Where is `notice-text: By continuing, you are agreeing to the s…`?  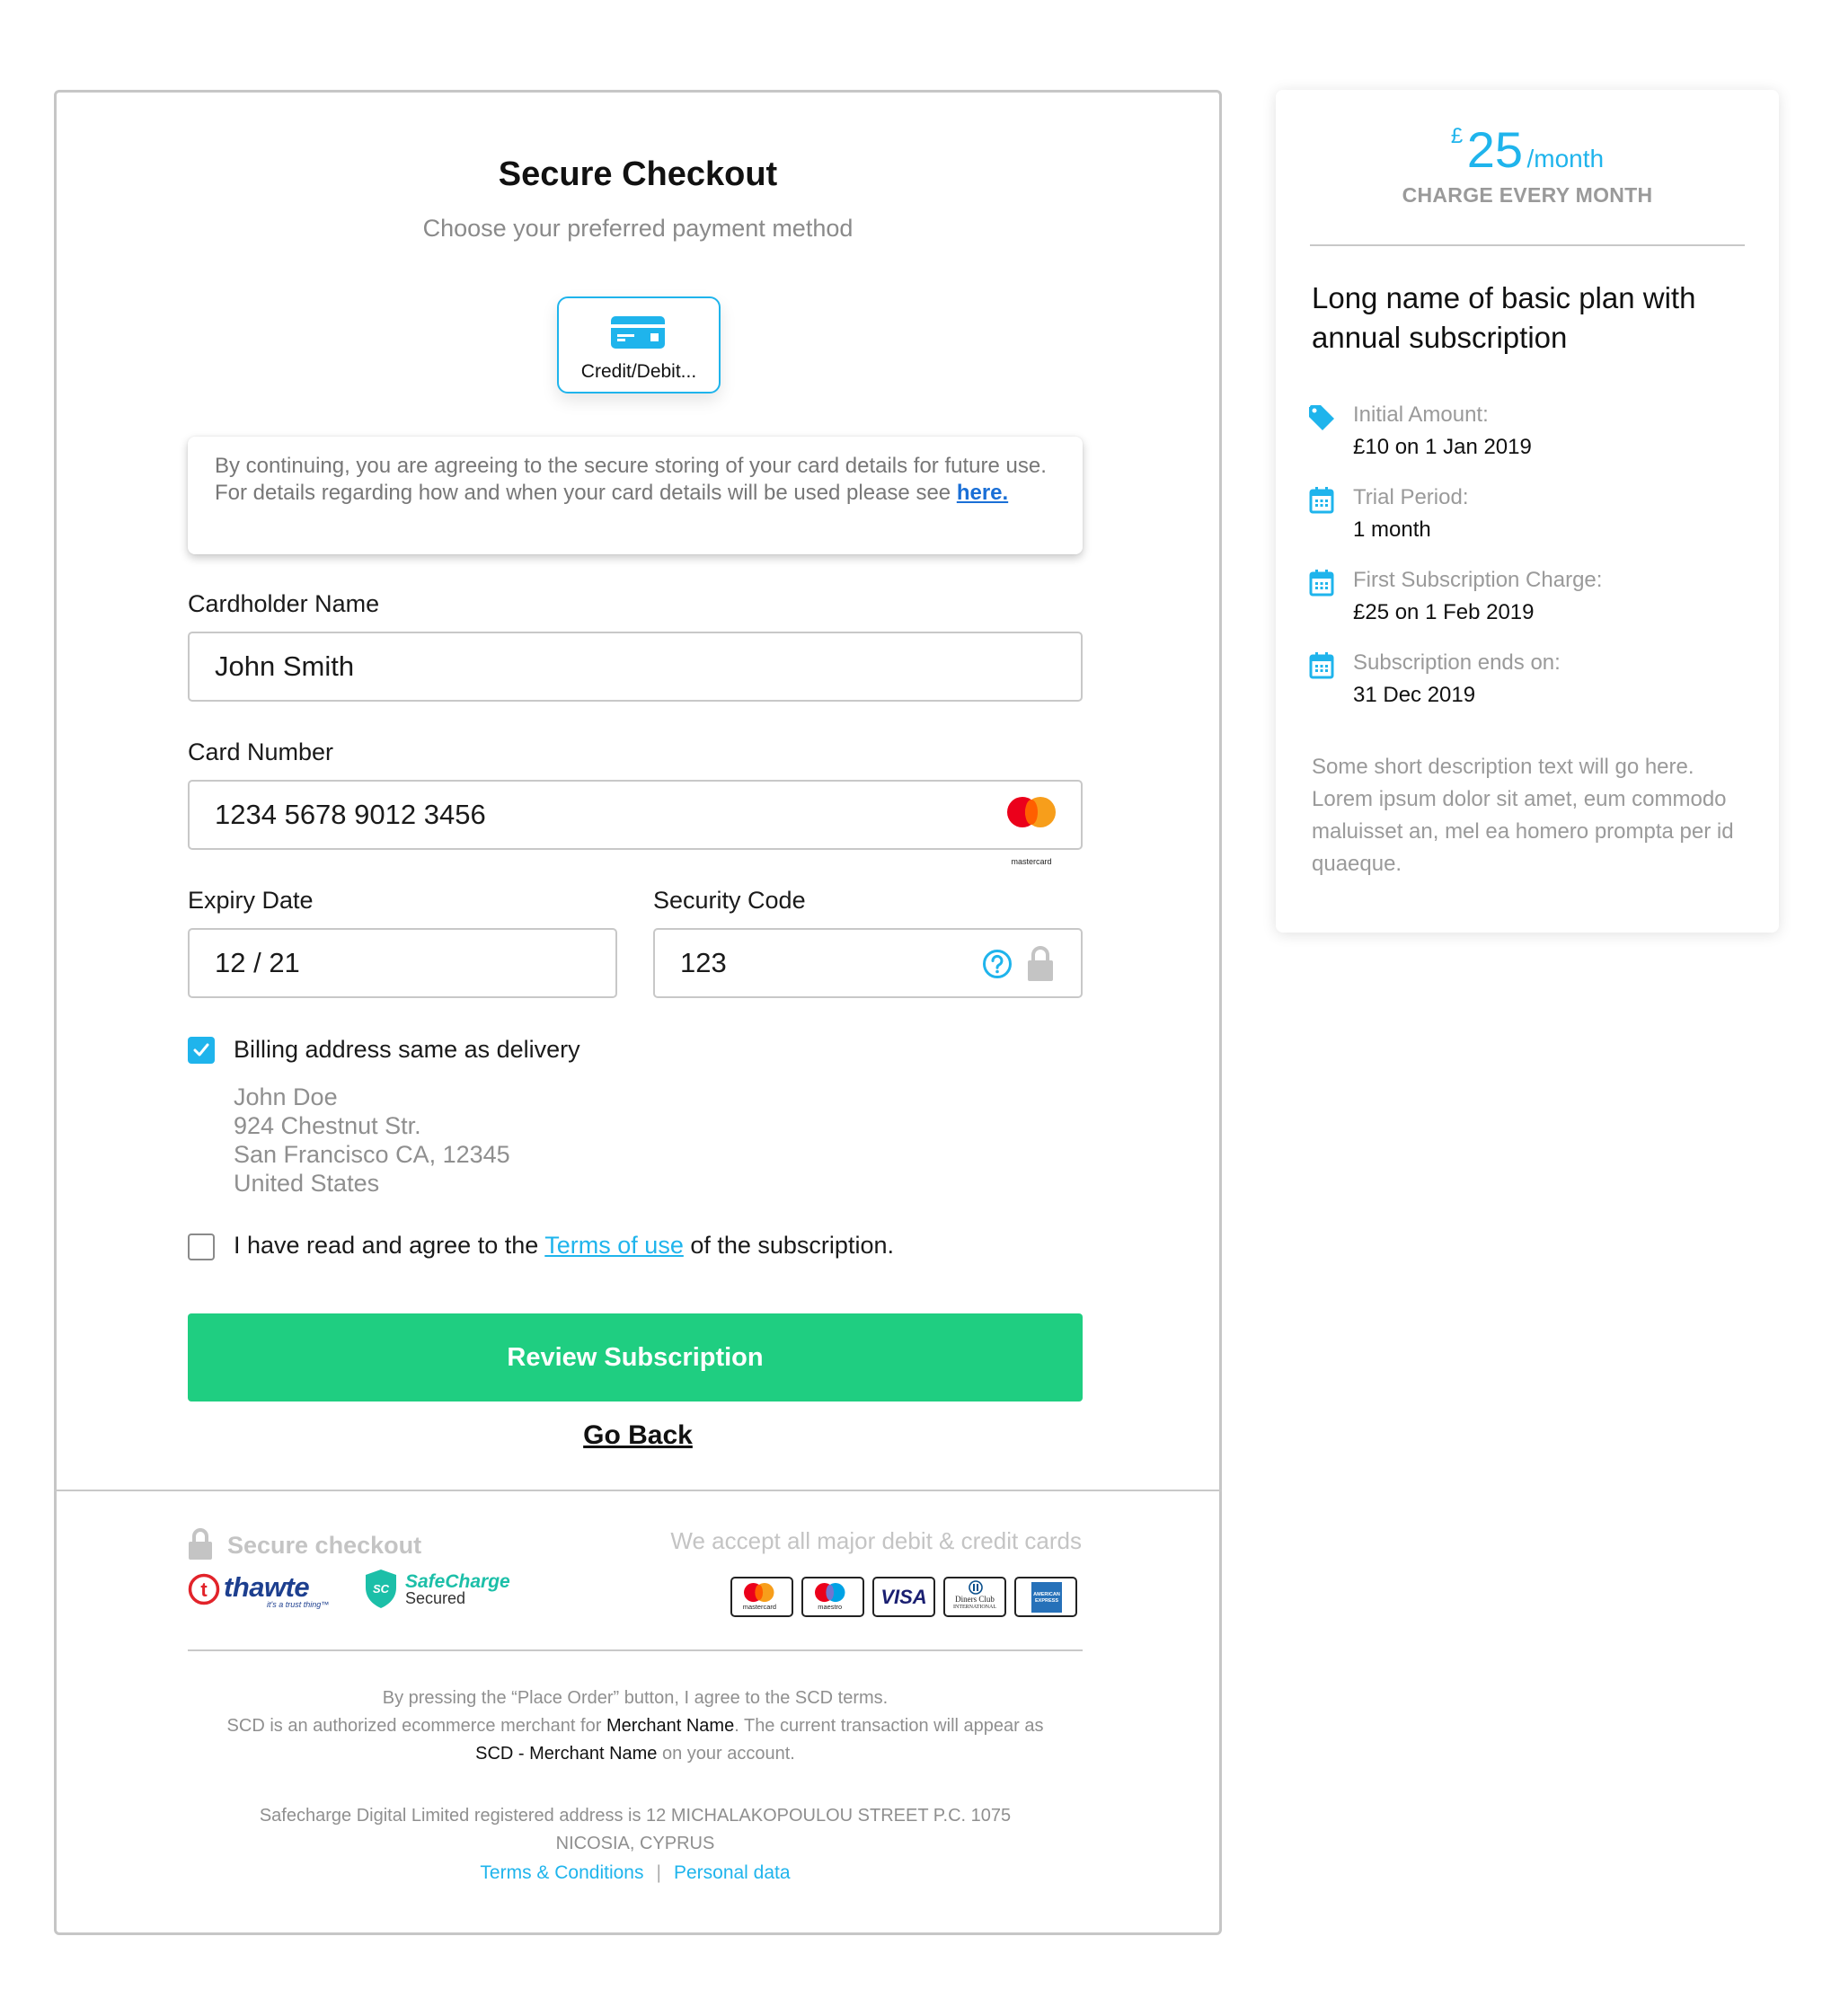 notice-text: By continuing, you are agreeing to the s… is located at coordinates (631, 480).